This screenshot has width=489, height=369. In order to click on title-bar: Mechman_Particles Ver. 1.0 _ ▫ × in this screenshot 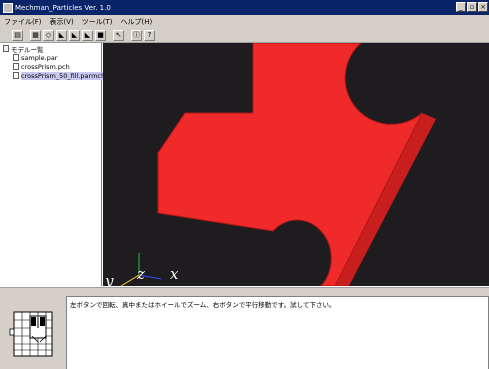, I will do `click(244, 7)`.